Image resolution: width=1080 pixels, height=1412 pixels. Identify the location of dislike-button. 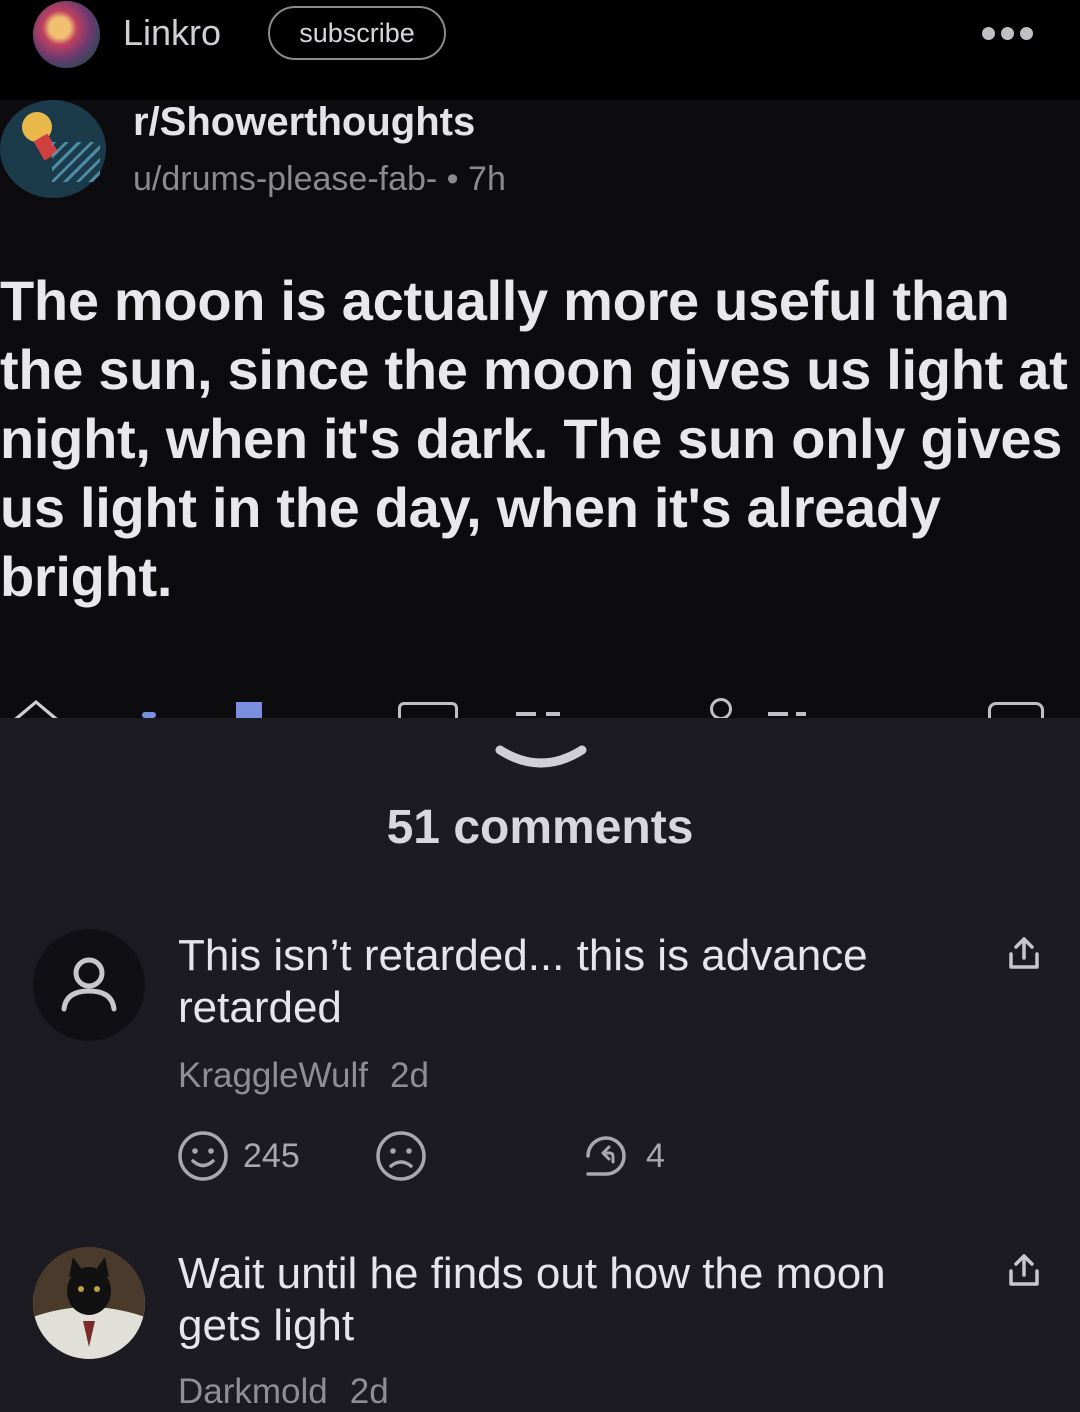
(401, 1156).